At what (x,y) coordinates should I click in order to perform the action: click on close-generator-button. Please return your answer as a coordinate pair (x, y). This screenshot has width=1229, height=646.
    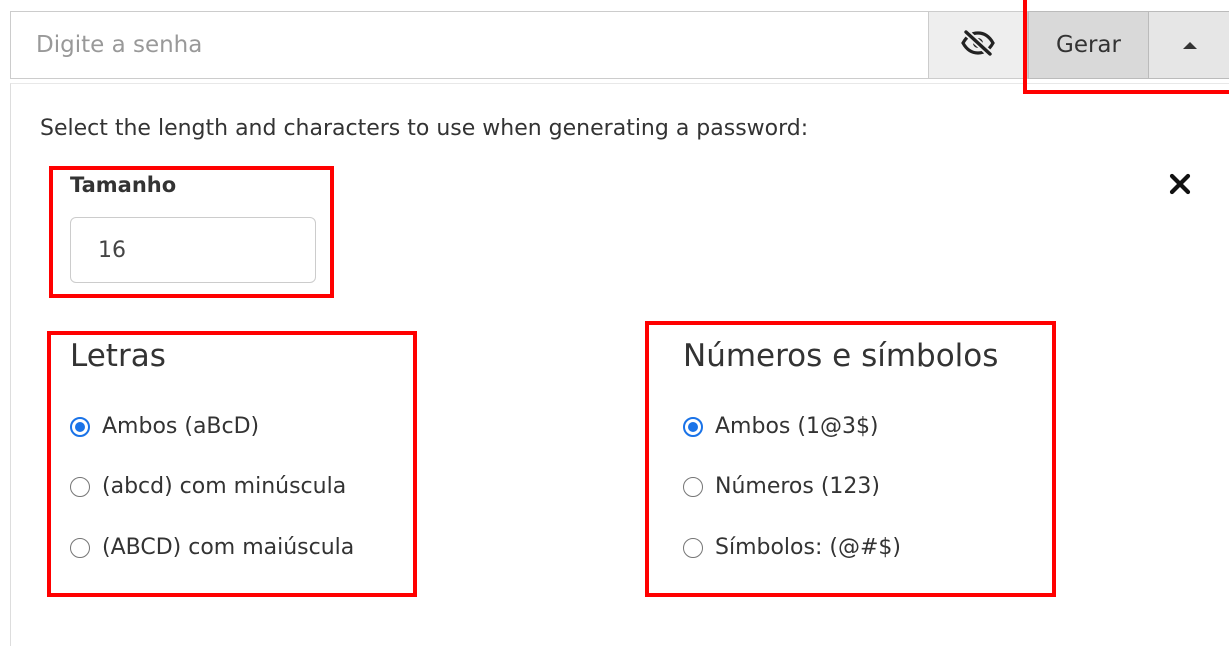
    Looking at the image, I should click on (1180, 186).